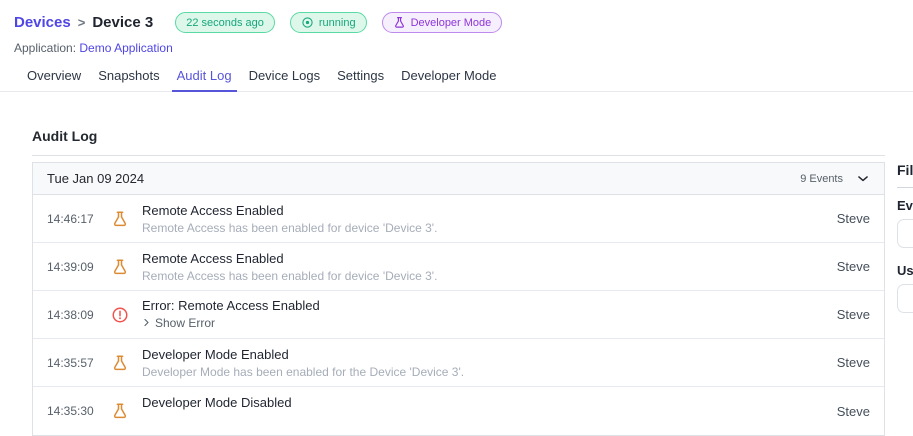 Image resolution: width=913 pixels, height=436 pixels. I want to click on running-status-label: running, so click(337, 22).